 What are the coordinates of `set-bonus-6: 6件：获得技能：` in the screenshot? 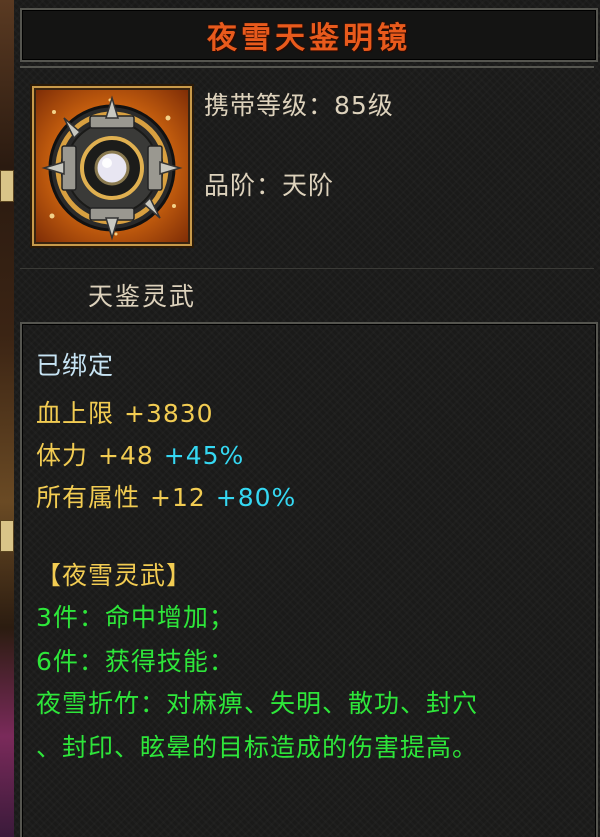 It's located at (135, 661).